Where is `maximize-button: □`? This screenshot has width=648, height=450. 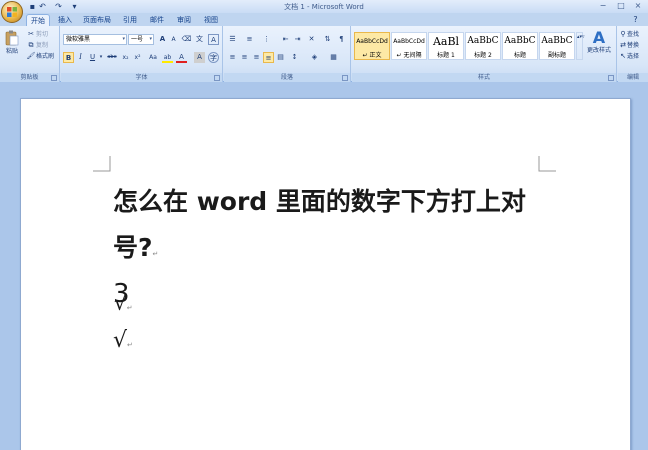 maximize-button: □ is located at coordinates (621, 6).